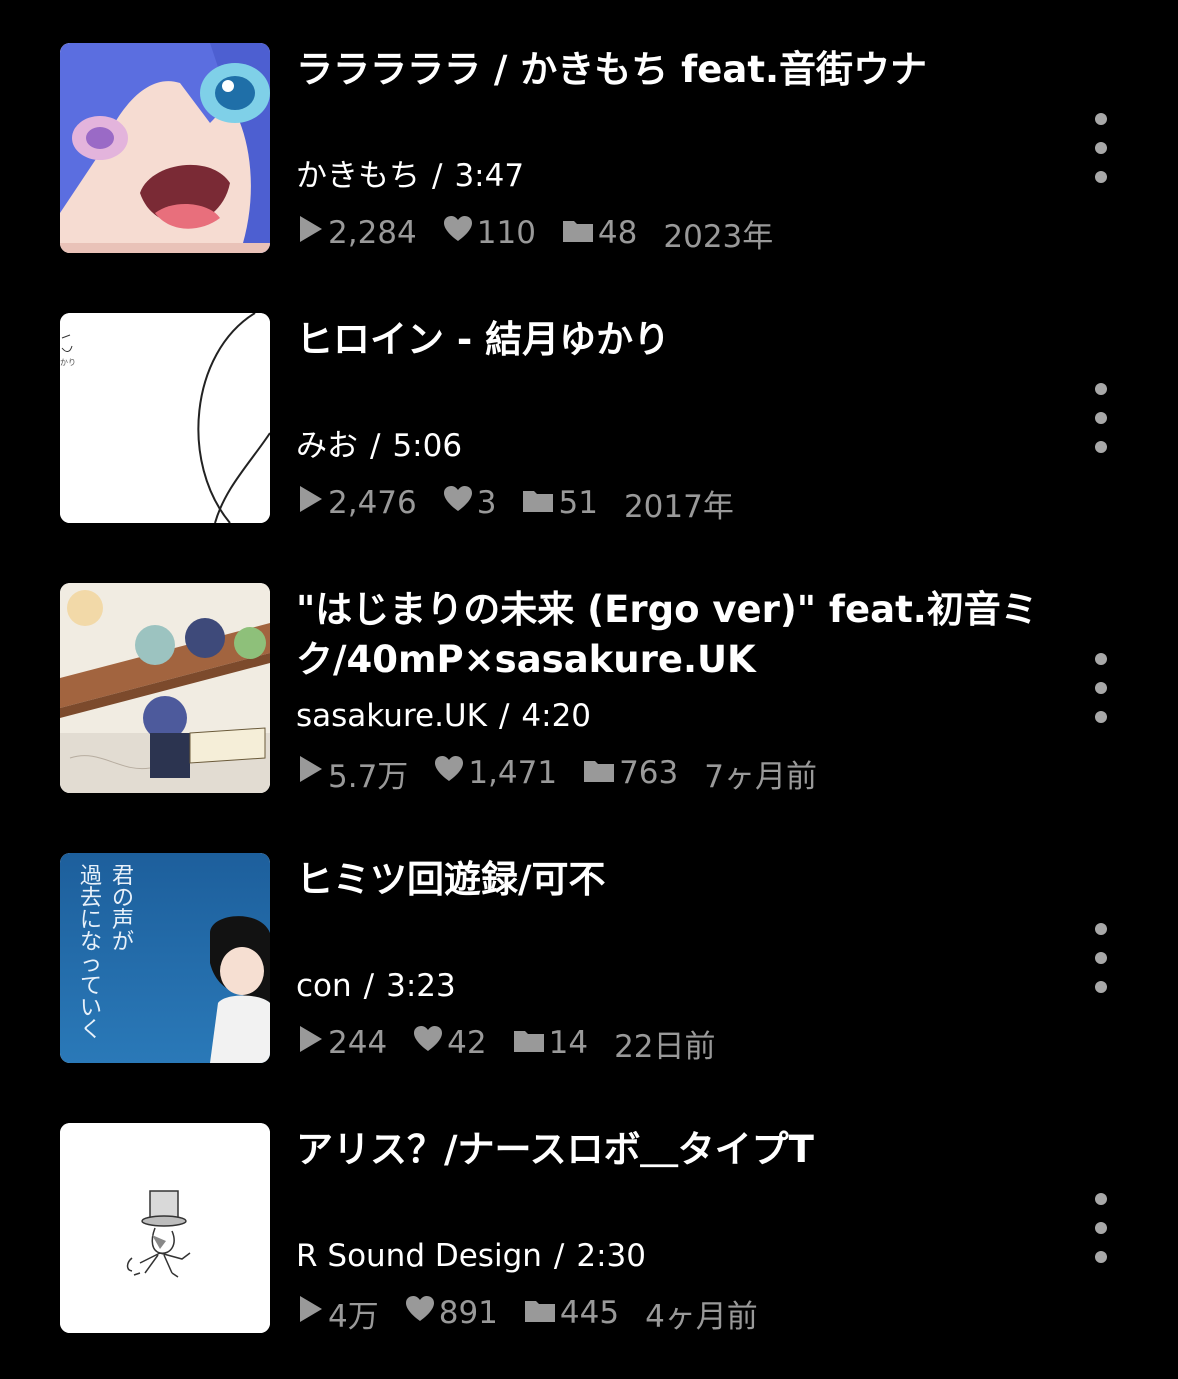 The height and width of the screenshot is (1379, 1178). I want to click on video-stats: 4万 891 445 4ヶ月前, so click(541, 1313).